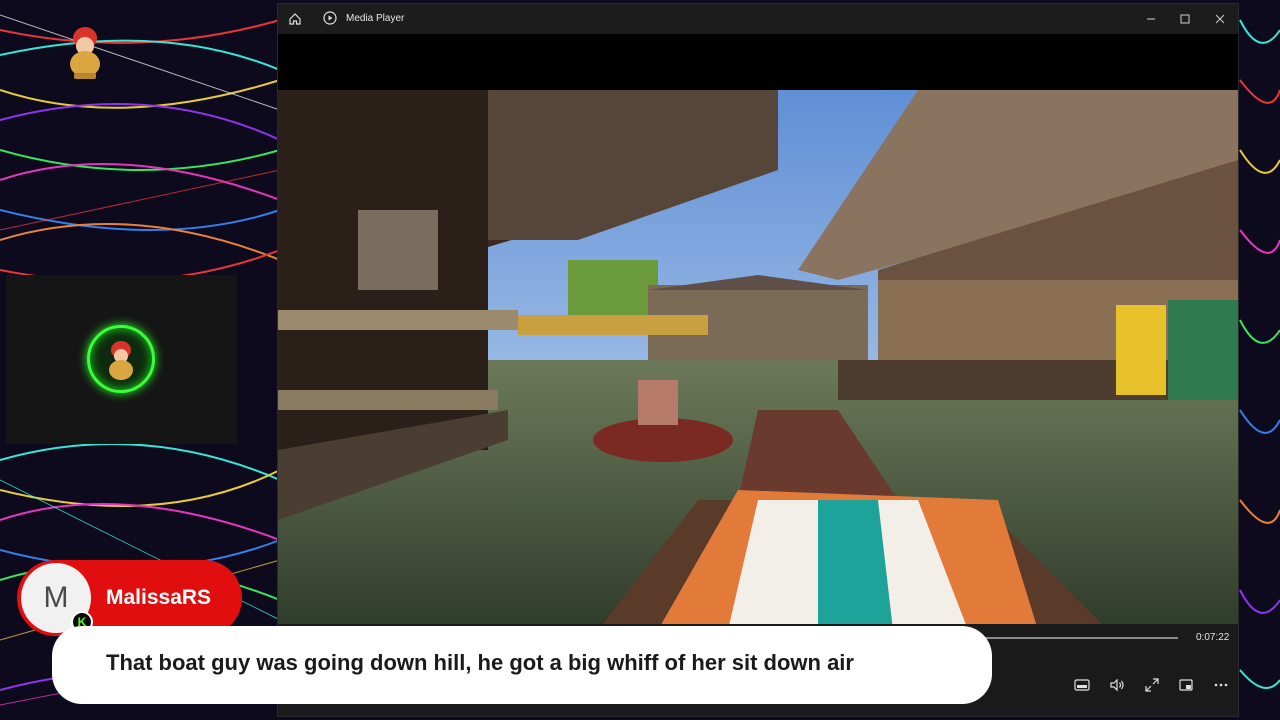 The height and width of the screenshot is (720, 1280). I want to click on title-bar: Media Player, so click(758, 19).